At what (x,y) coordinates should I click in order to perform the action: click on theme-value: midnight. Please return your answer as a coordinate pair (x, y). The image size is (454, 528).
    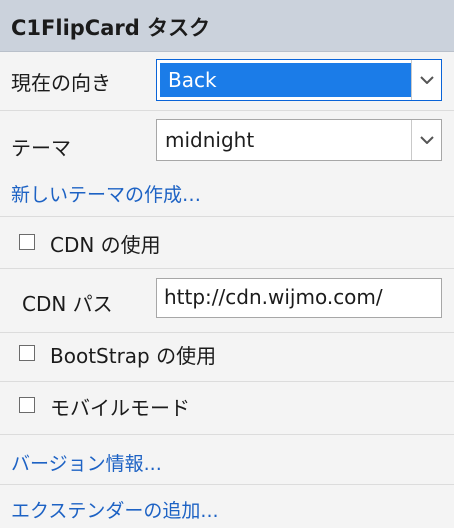
    Looking at the image, I should click on (210, 140).